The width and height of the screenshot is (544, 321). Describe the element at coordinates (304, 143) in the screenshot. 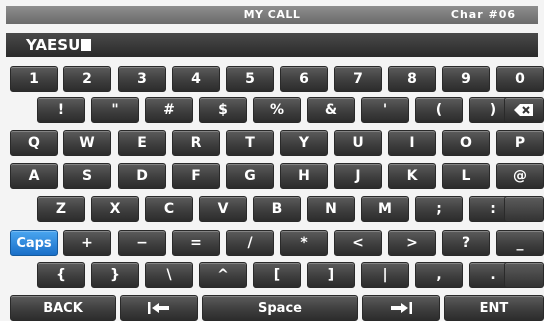

I see `key-2-5: Y` at that location.